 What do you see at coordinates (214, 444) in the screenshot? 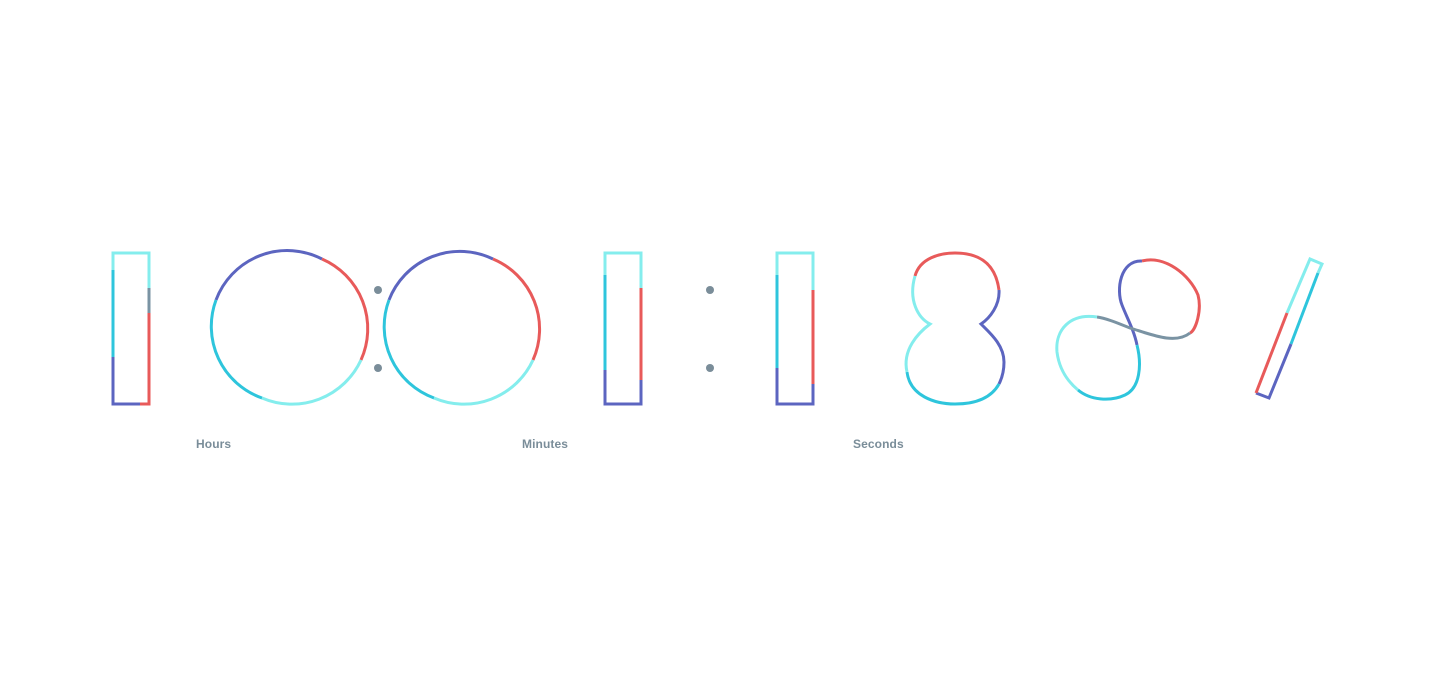
I see `hours-label: Hours` at bounding box center [214, 444].